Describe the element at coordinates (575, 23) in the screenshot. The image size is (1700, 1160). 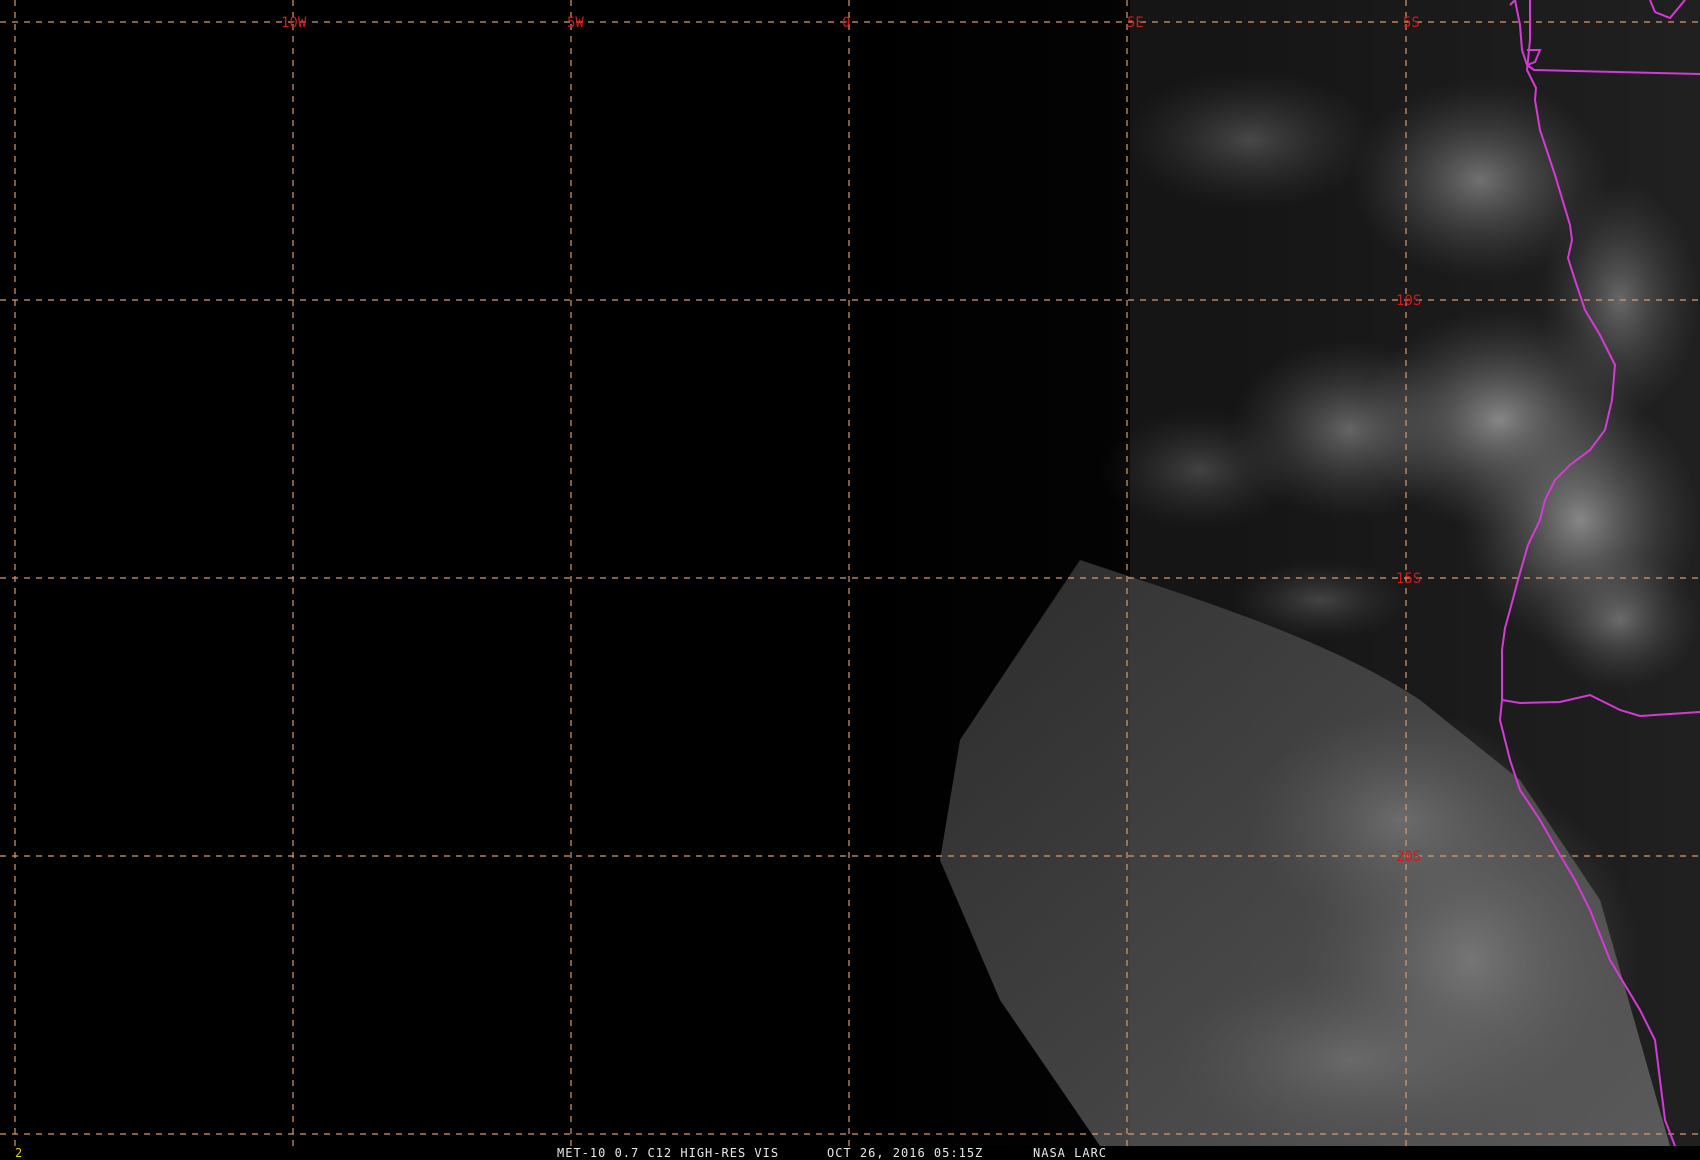
I see `lon-label: 5W` at that location.